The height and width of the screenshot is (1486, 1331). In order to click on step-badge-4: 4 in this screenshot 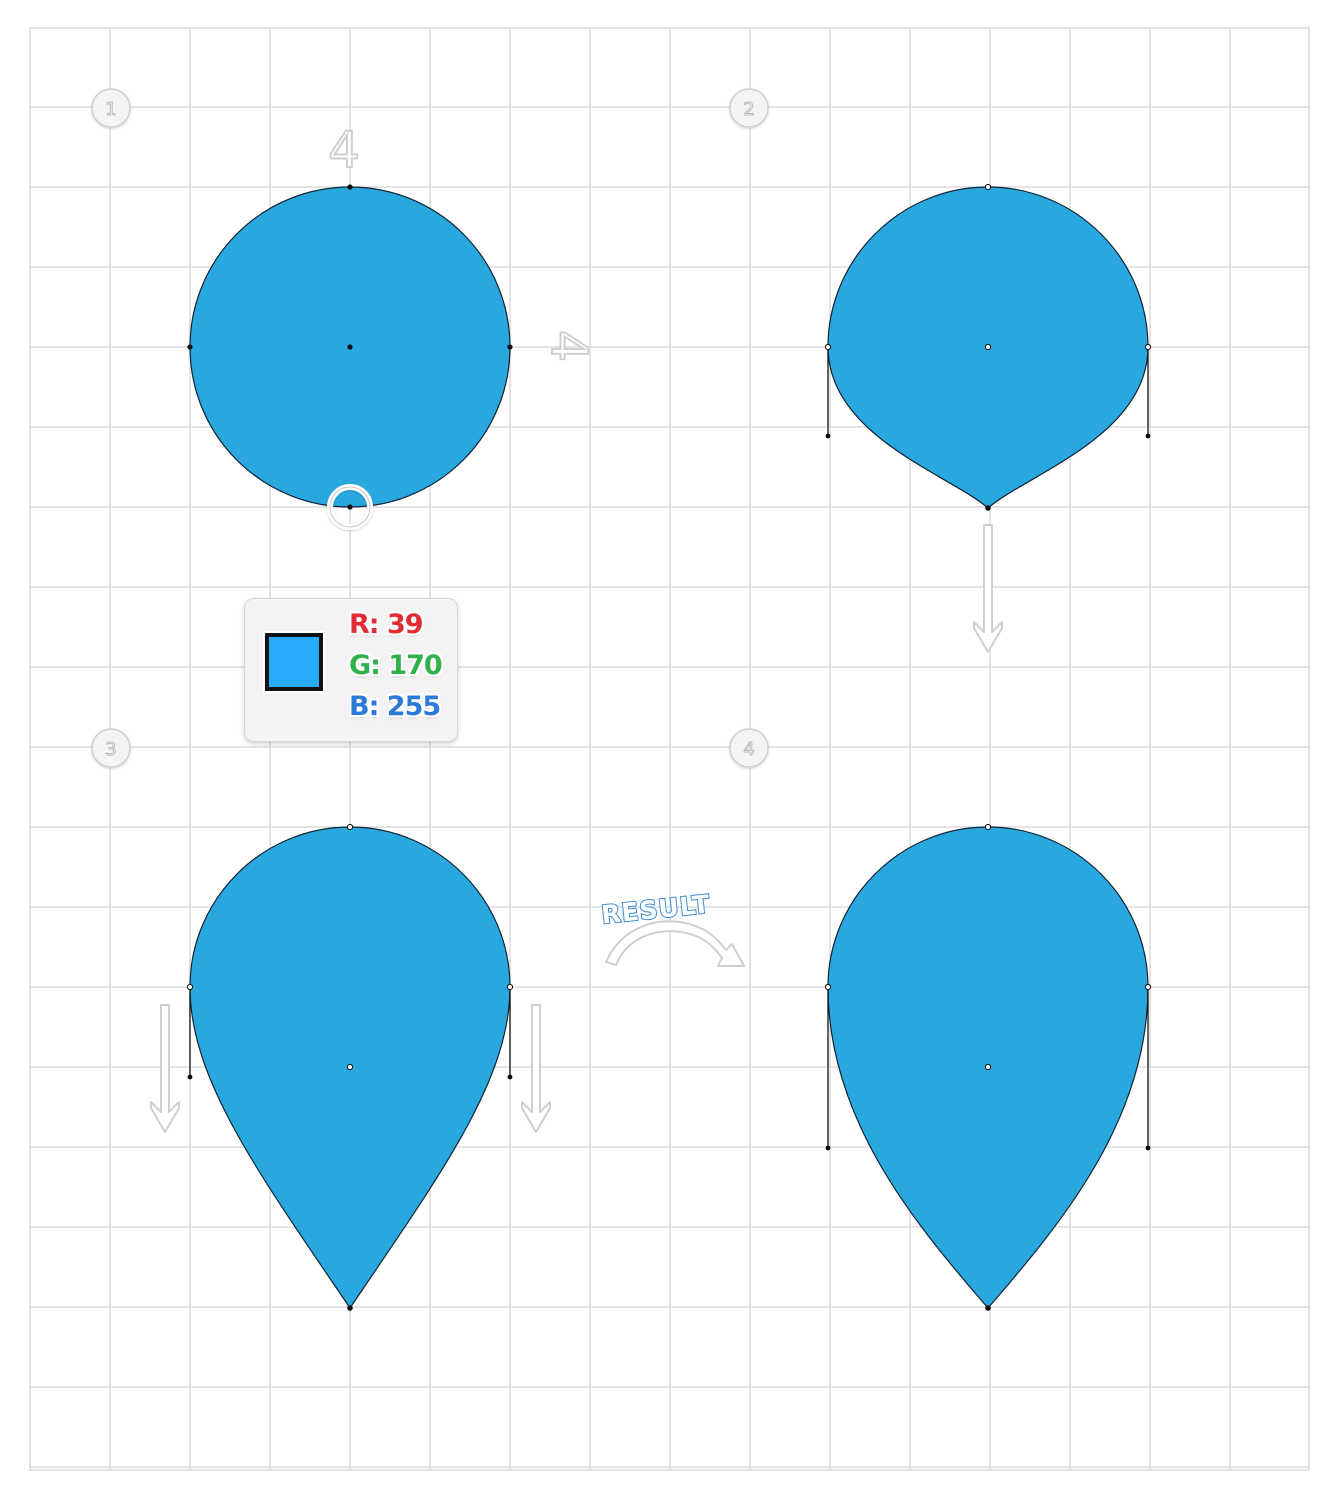, I will do `click(749, 748)`.